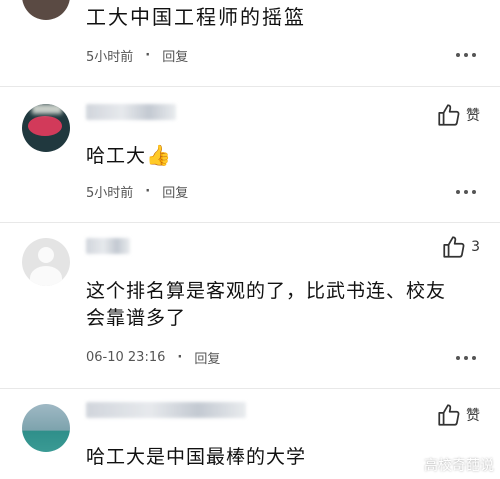  I want to click on comment-meta: 06-10 23:16 · 回复, so click(153, 357).